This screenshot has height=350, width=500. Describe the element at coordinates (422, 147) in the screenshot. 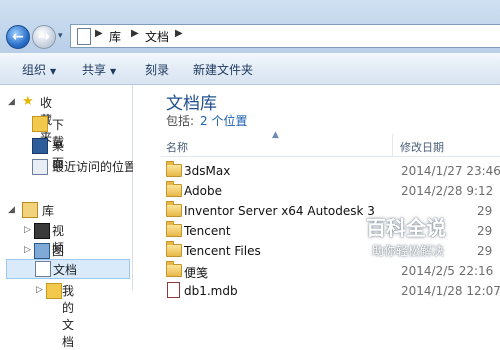

I see `column-header-date-modified: 修改日期` at that location.